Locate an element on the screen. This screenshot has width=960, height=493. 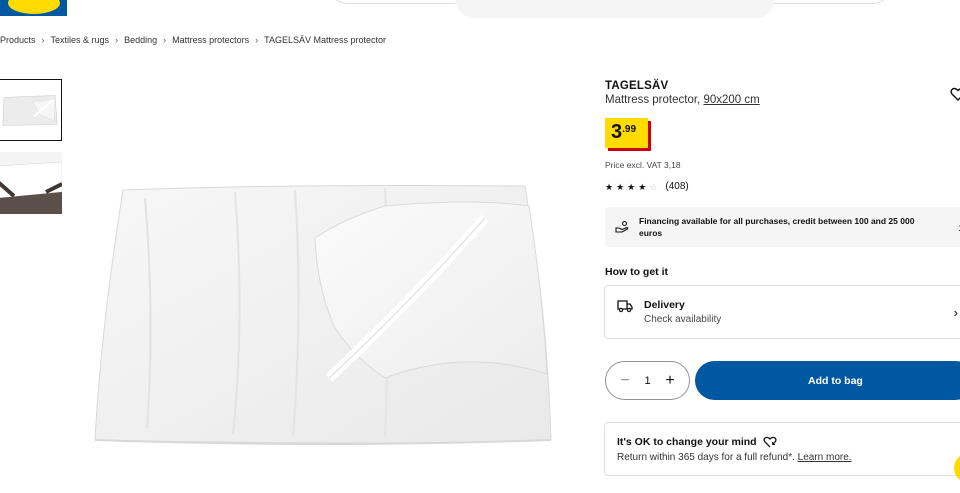
ikea-logo is located at coordinates (33, 8).